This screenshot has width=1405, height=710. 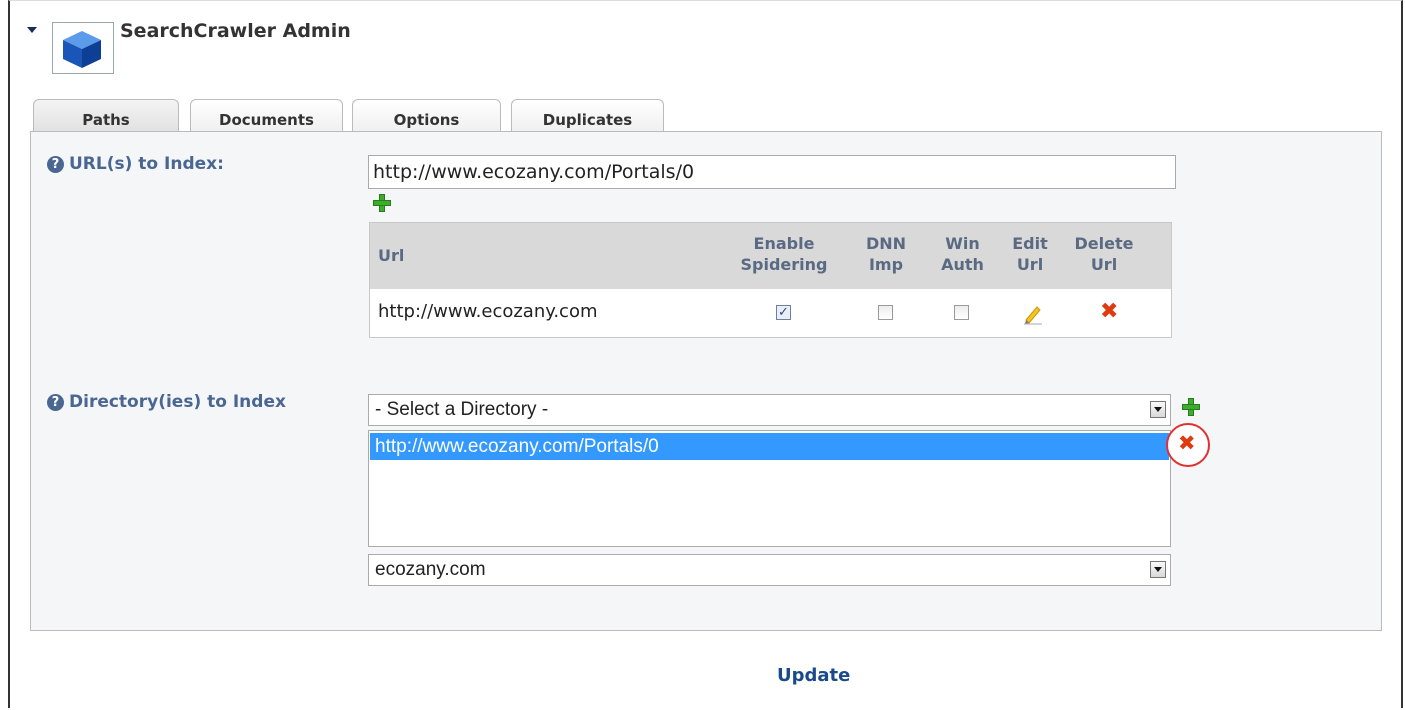 I want to click on tab-duplicates: Duplicates, so click(x=587, y=115).